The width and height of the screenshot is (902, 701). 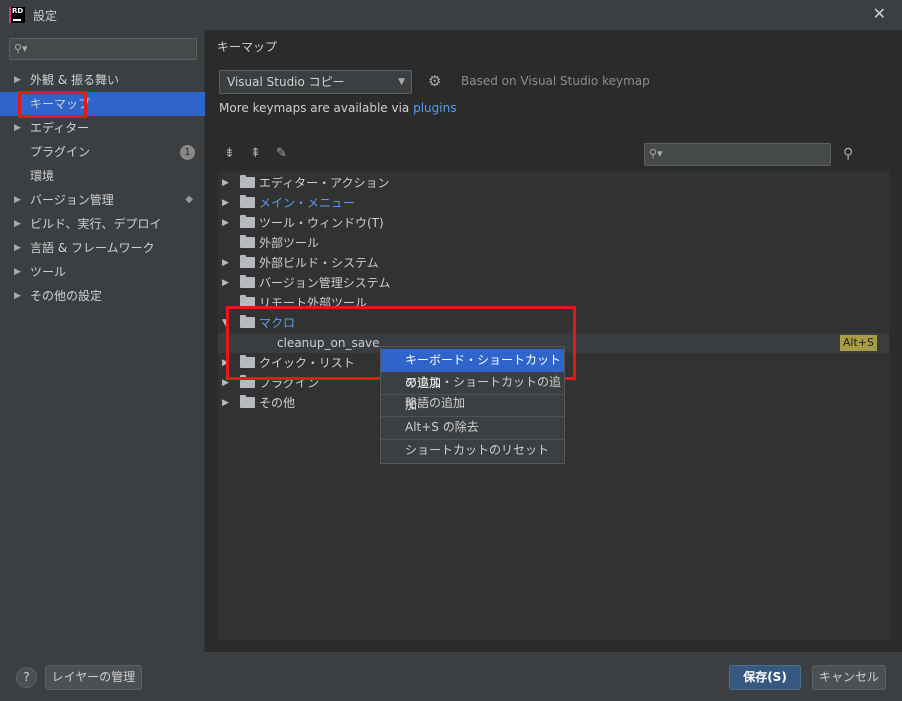 What do you see at coordinates (319, 263) in the screenshot?
I see `tree-row-label: 外部ビルド・システム` at bounding box center [319, 263].